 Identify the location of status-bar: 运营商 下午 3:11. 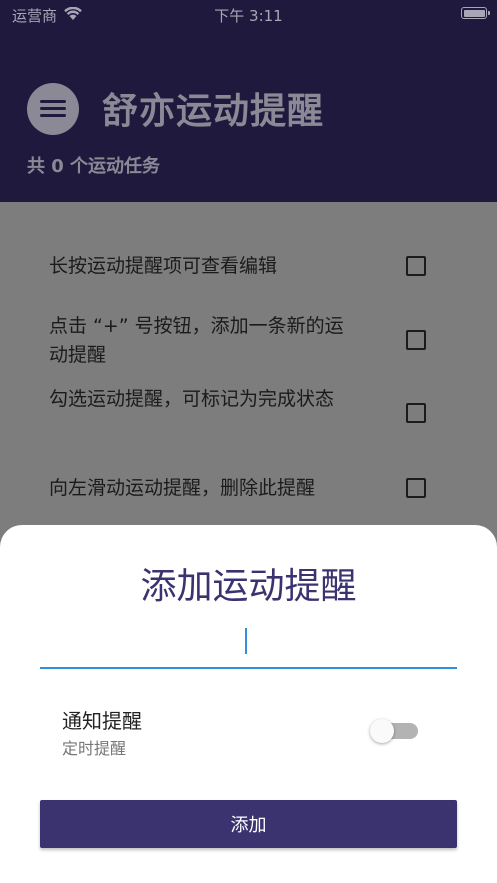
(248, 15).